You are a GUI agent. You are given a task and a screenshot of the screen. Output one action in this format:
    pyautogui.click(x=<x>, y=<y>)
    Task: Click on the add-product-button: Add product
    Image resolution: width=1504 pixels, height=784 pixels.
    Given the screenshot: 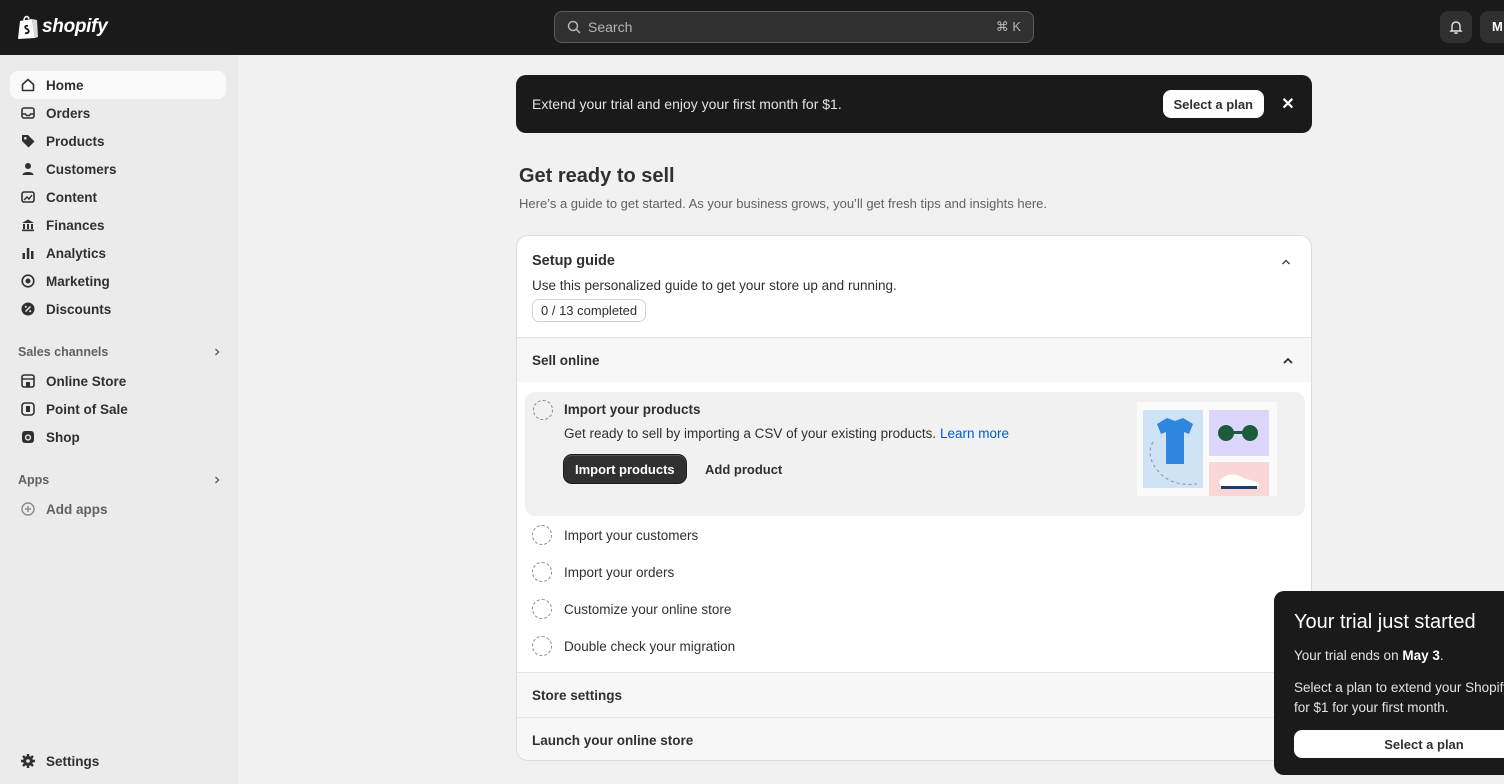 What is the action you would take?
    pyautogui.click(x=743, y=469)
    